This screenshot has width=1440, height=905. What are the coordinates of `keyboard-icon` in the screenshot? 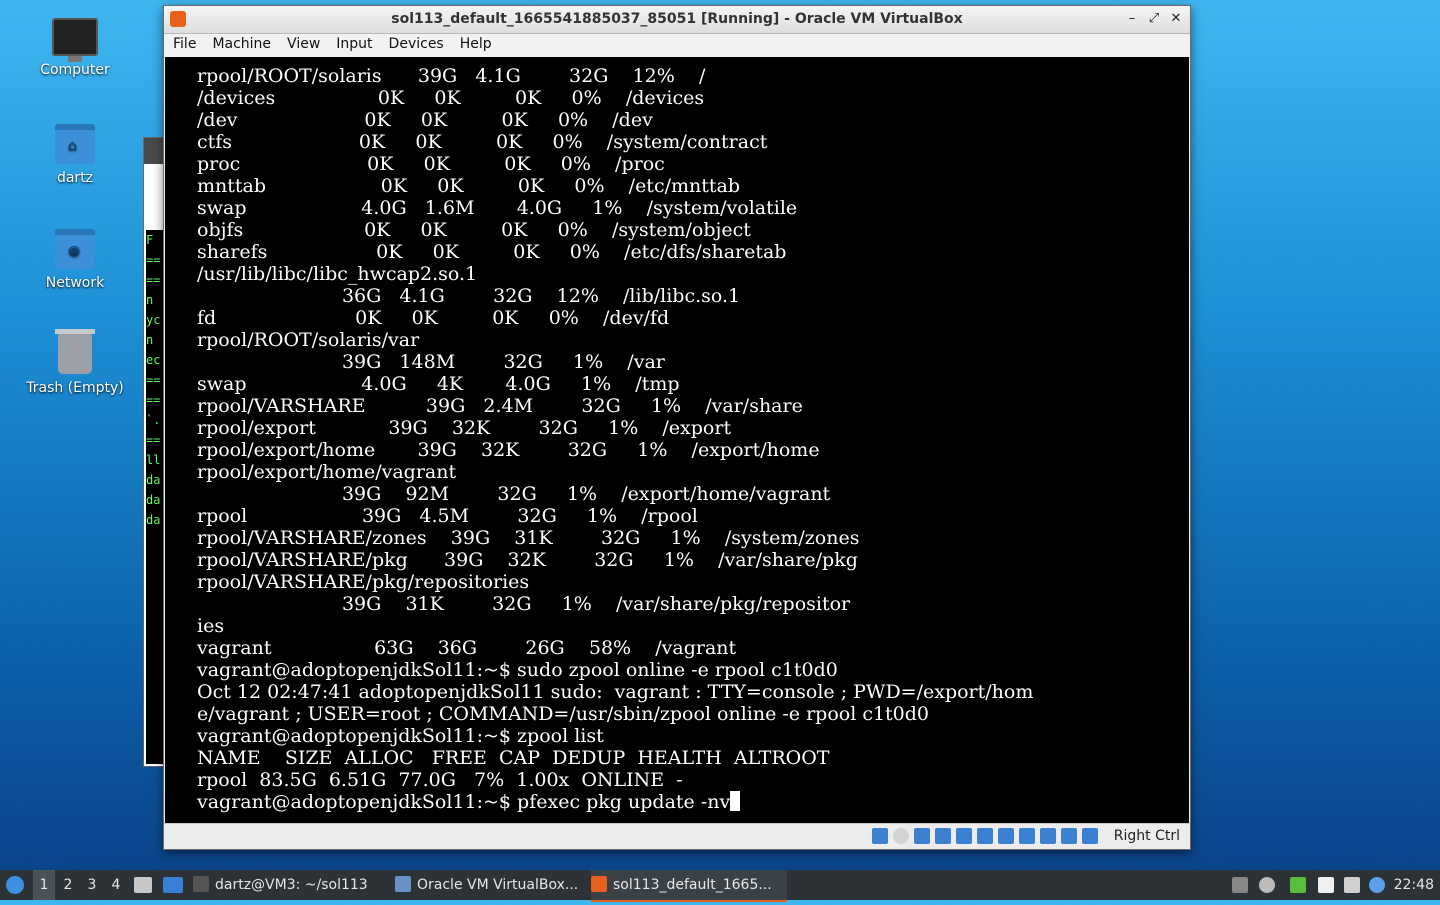 It's located at (1090, 836).